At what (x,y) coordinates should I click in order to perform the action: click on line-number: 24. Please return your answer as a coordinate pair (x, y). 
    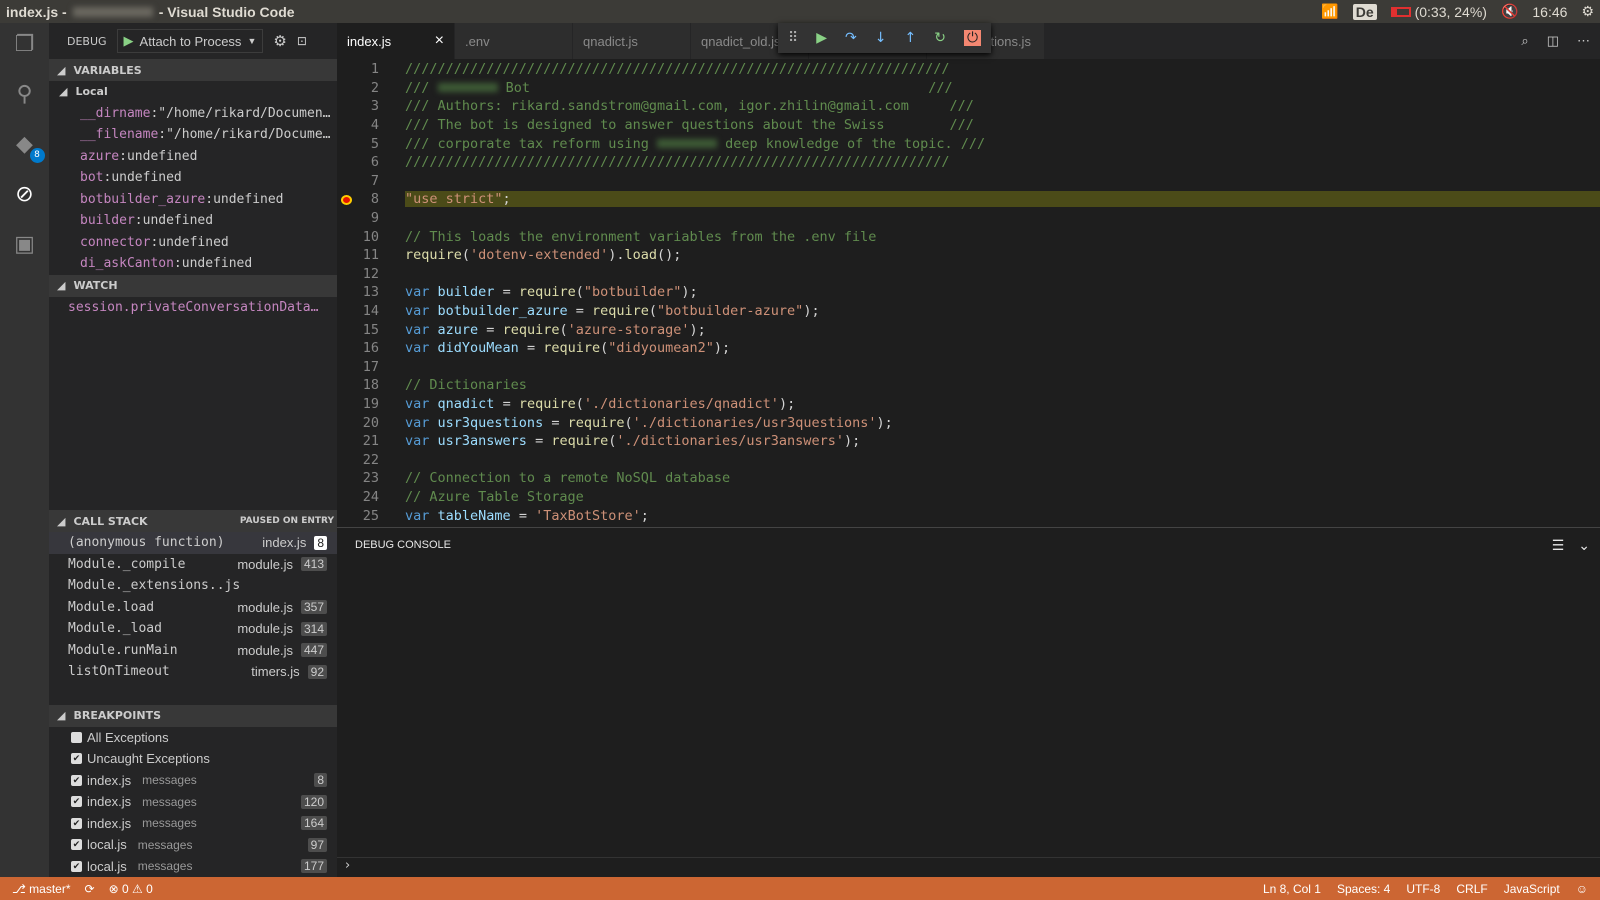
    Looking at the image, I should click on (371, 497).